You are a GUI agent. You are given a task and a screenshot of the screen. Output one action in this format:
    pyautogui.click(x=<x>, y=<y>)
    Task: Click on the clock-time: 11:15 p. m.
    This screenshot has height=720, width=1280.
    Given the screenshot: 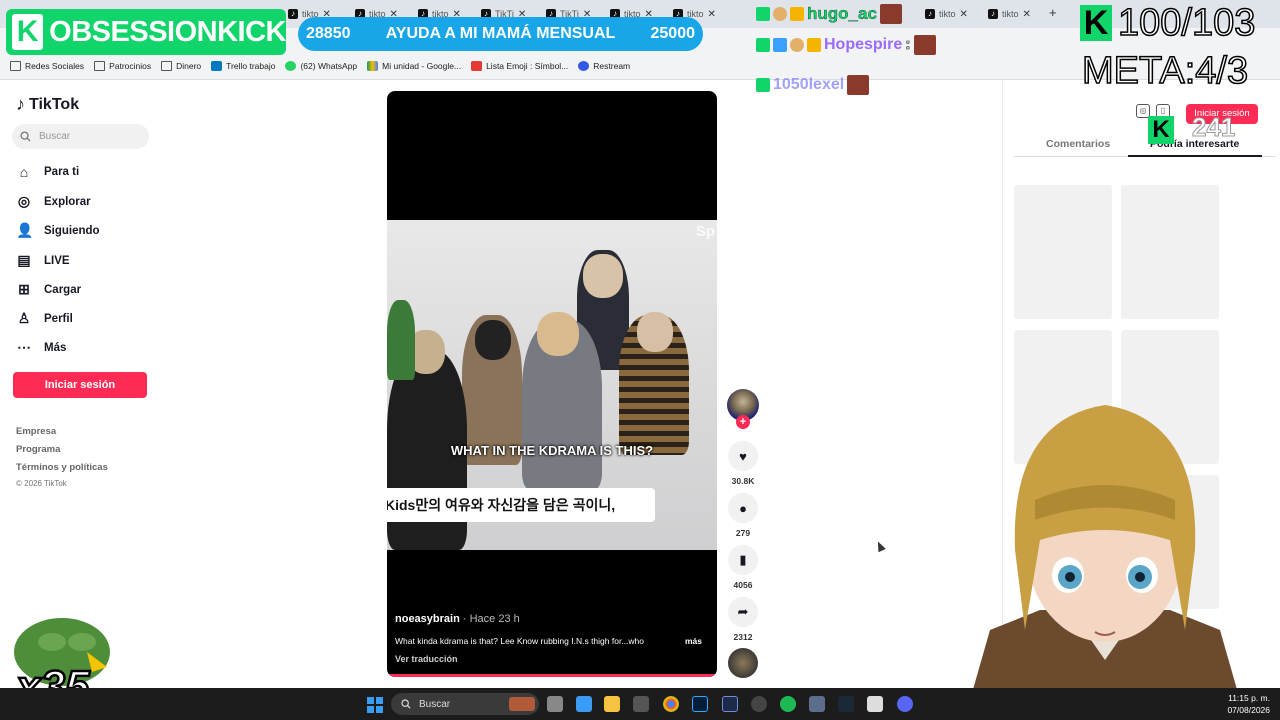 What is the action you would take?
    pyautogui.click(x=1249, y=698)
    